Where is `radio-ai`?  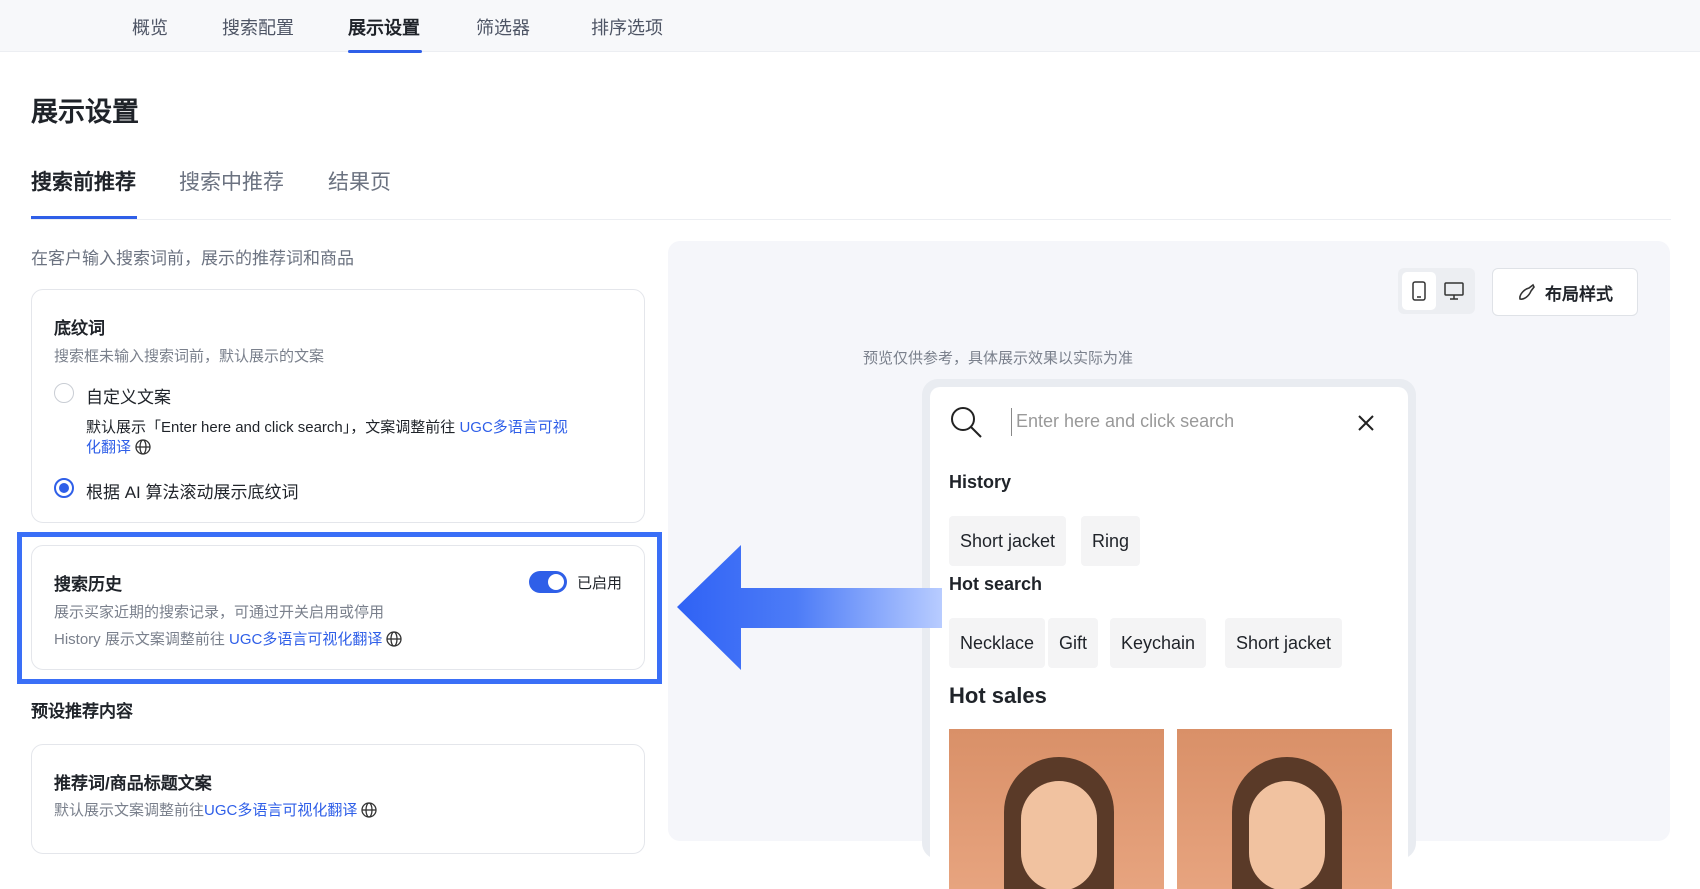 radio-ai is located at coordinates (64, 488).